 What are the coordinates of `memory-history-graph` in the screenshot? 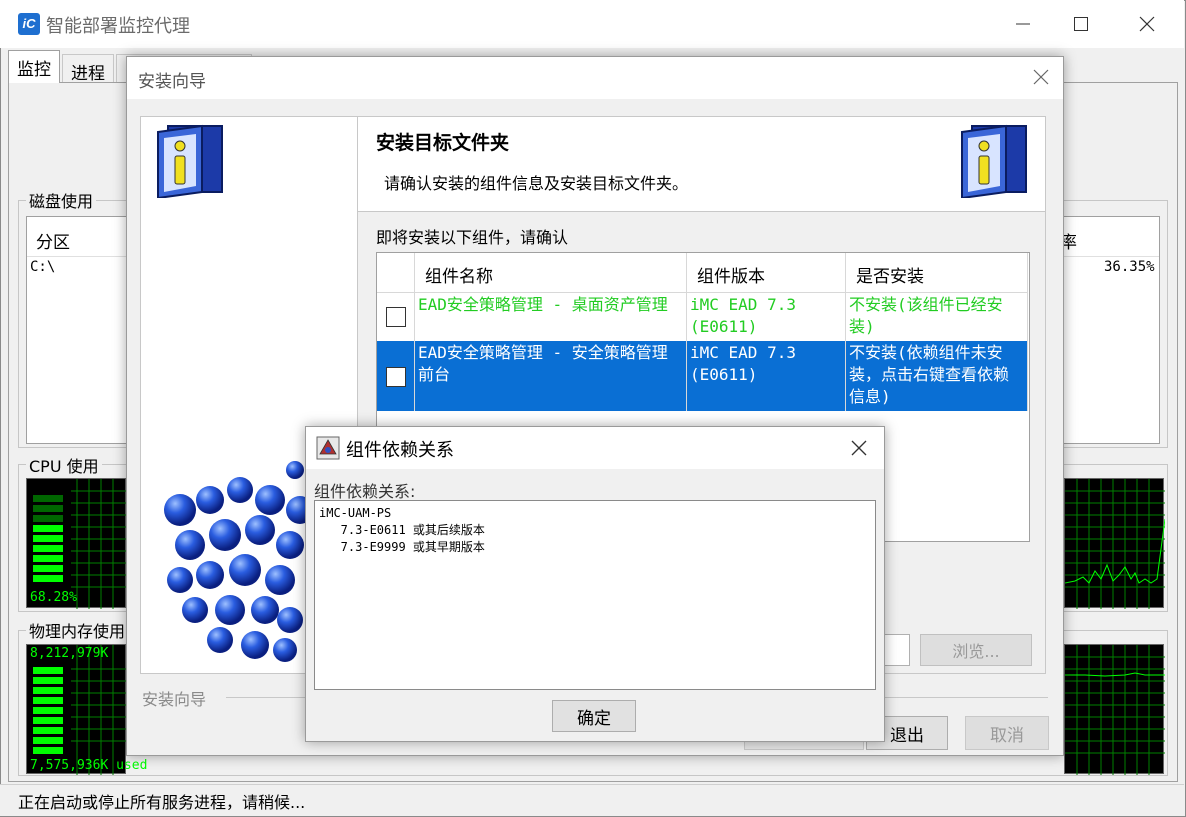 It's located at (1114, 709).